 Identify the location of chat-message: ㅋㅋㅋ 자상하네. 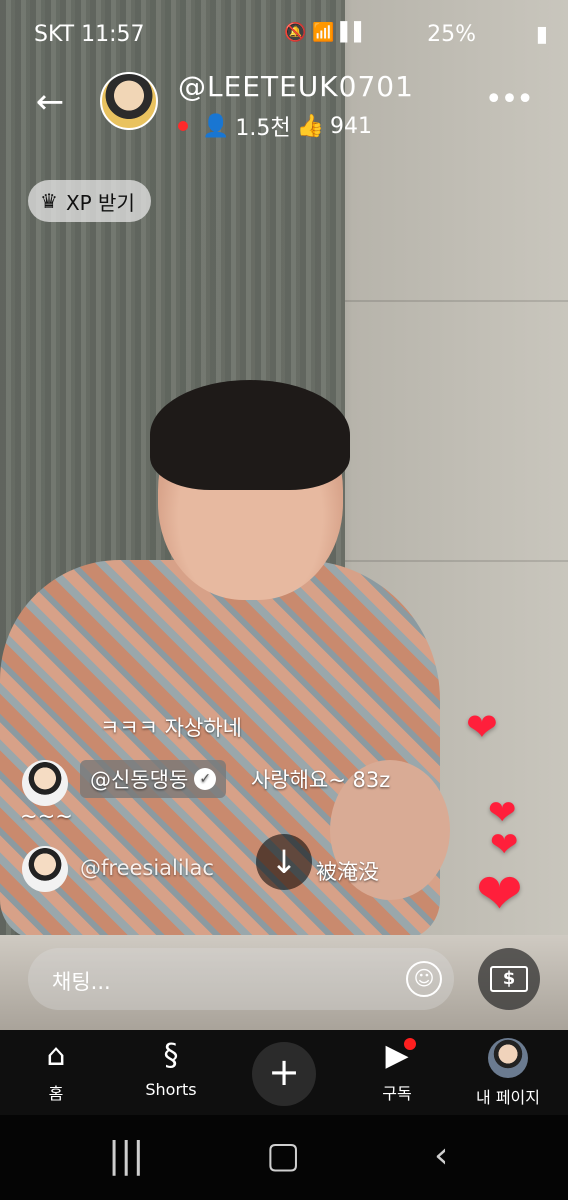
(171, 728).